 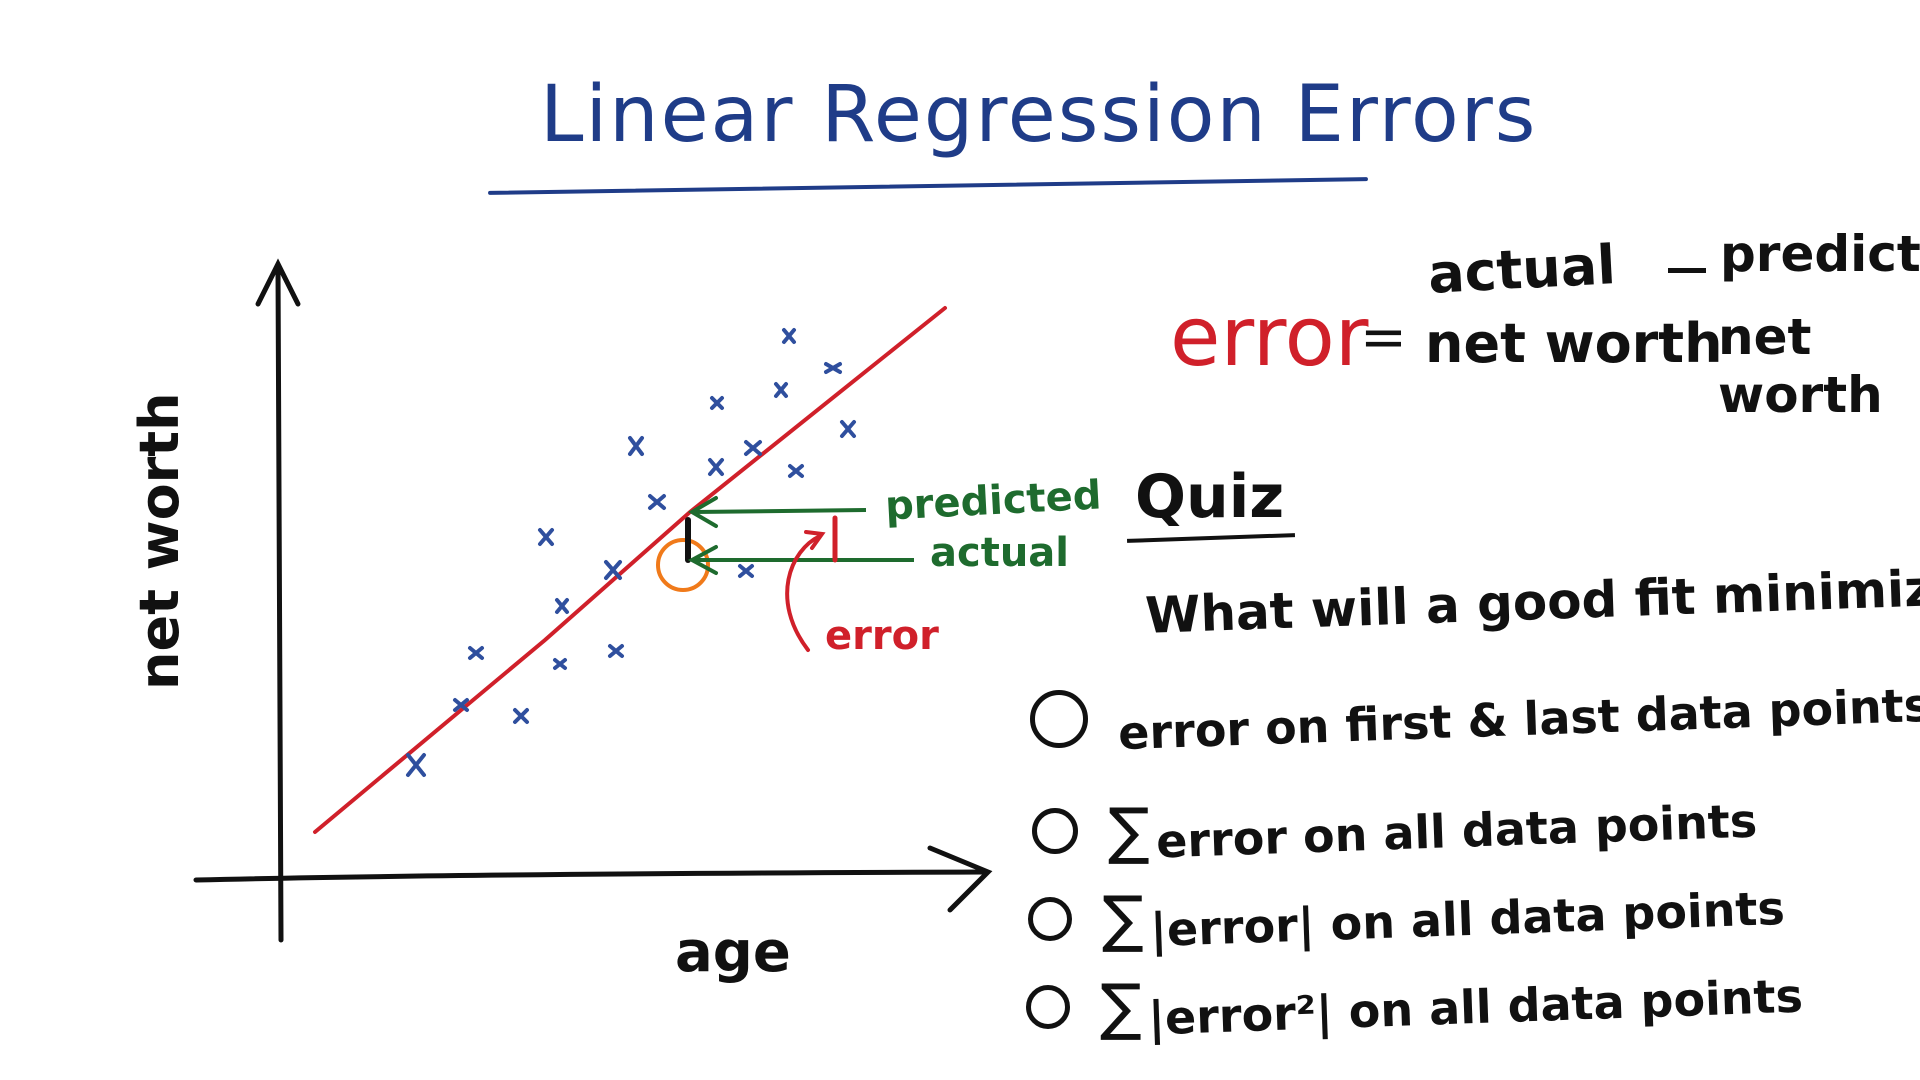 What do you see at coordinates (631, 552) in the screenshot?
I see `data-points` at bounding box center [631, 552].